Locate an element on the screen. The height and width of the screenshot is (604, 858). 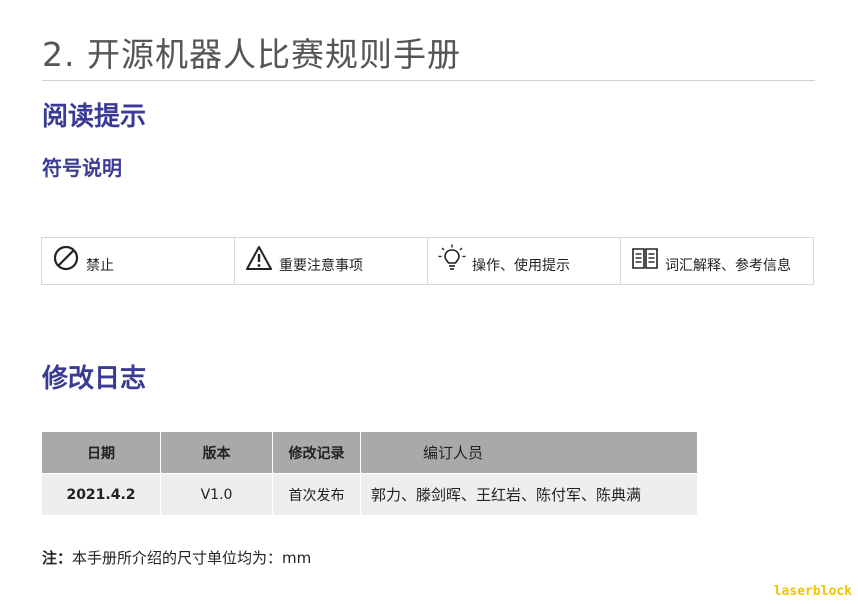
cell-change-record: 首次发布 is located at coordinates (316, 494).